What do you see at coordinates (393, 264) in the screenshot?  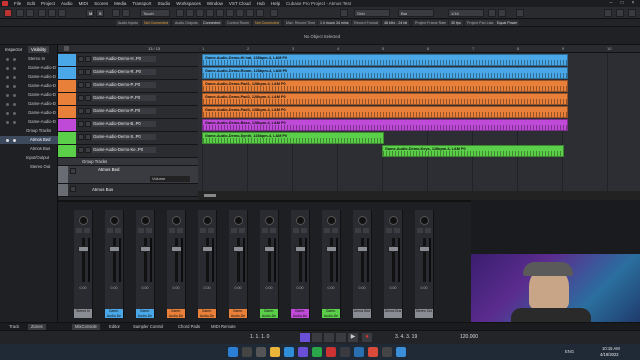 I see `channel-strip: 0.00 Atmos Bus` at bounding box center [393, 264].